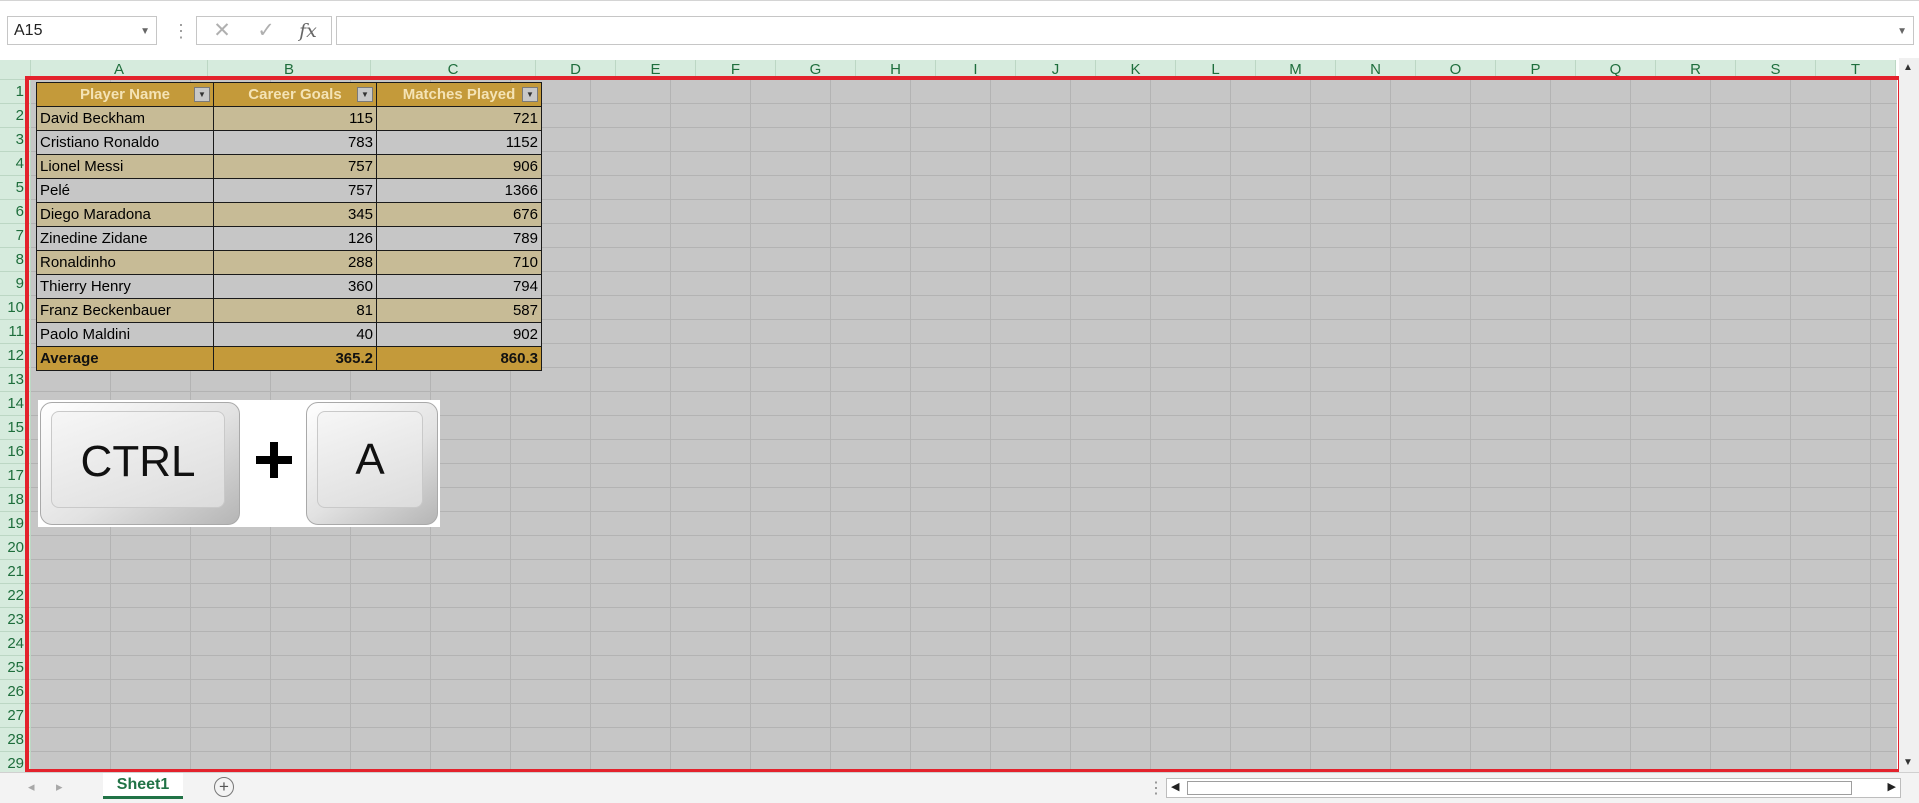 The image size is (1919, 803). Describe the element at coordinates (1296, 70) in the screenshot. I see `column-header: M` at that location.